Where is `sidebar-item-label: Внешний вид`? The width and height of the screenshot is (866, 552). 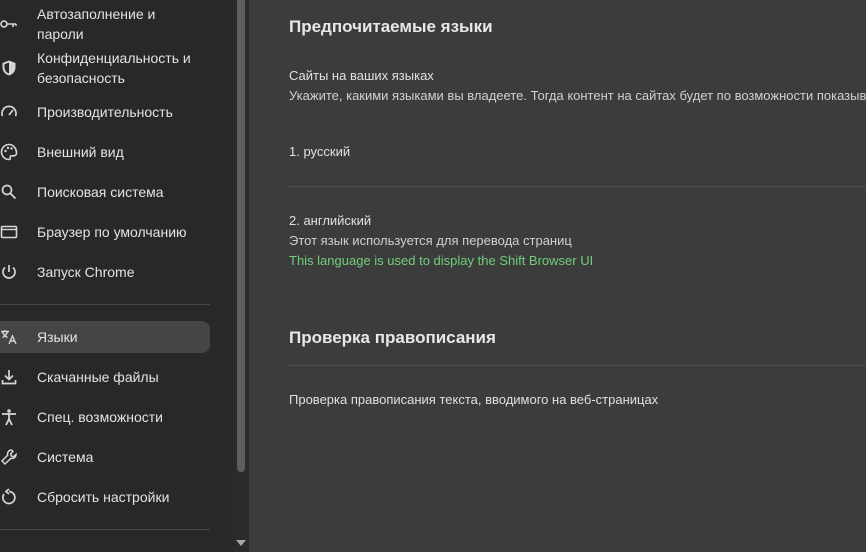 sidebar-item-label: Внешний вид is located at coordinates (80, 152).